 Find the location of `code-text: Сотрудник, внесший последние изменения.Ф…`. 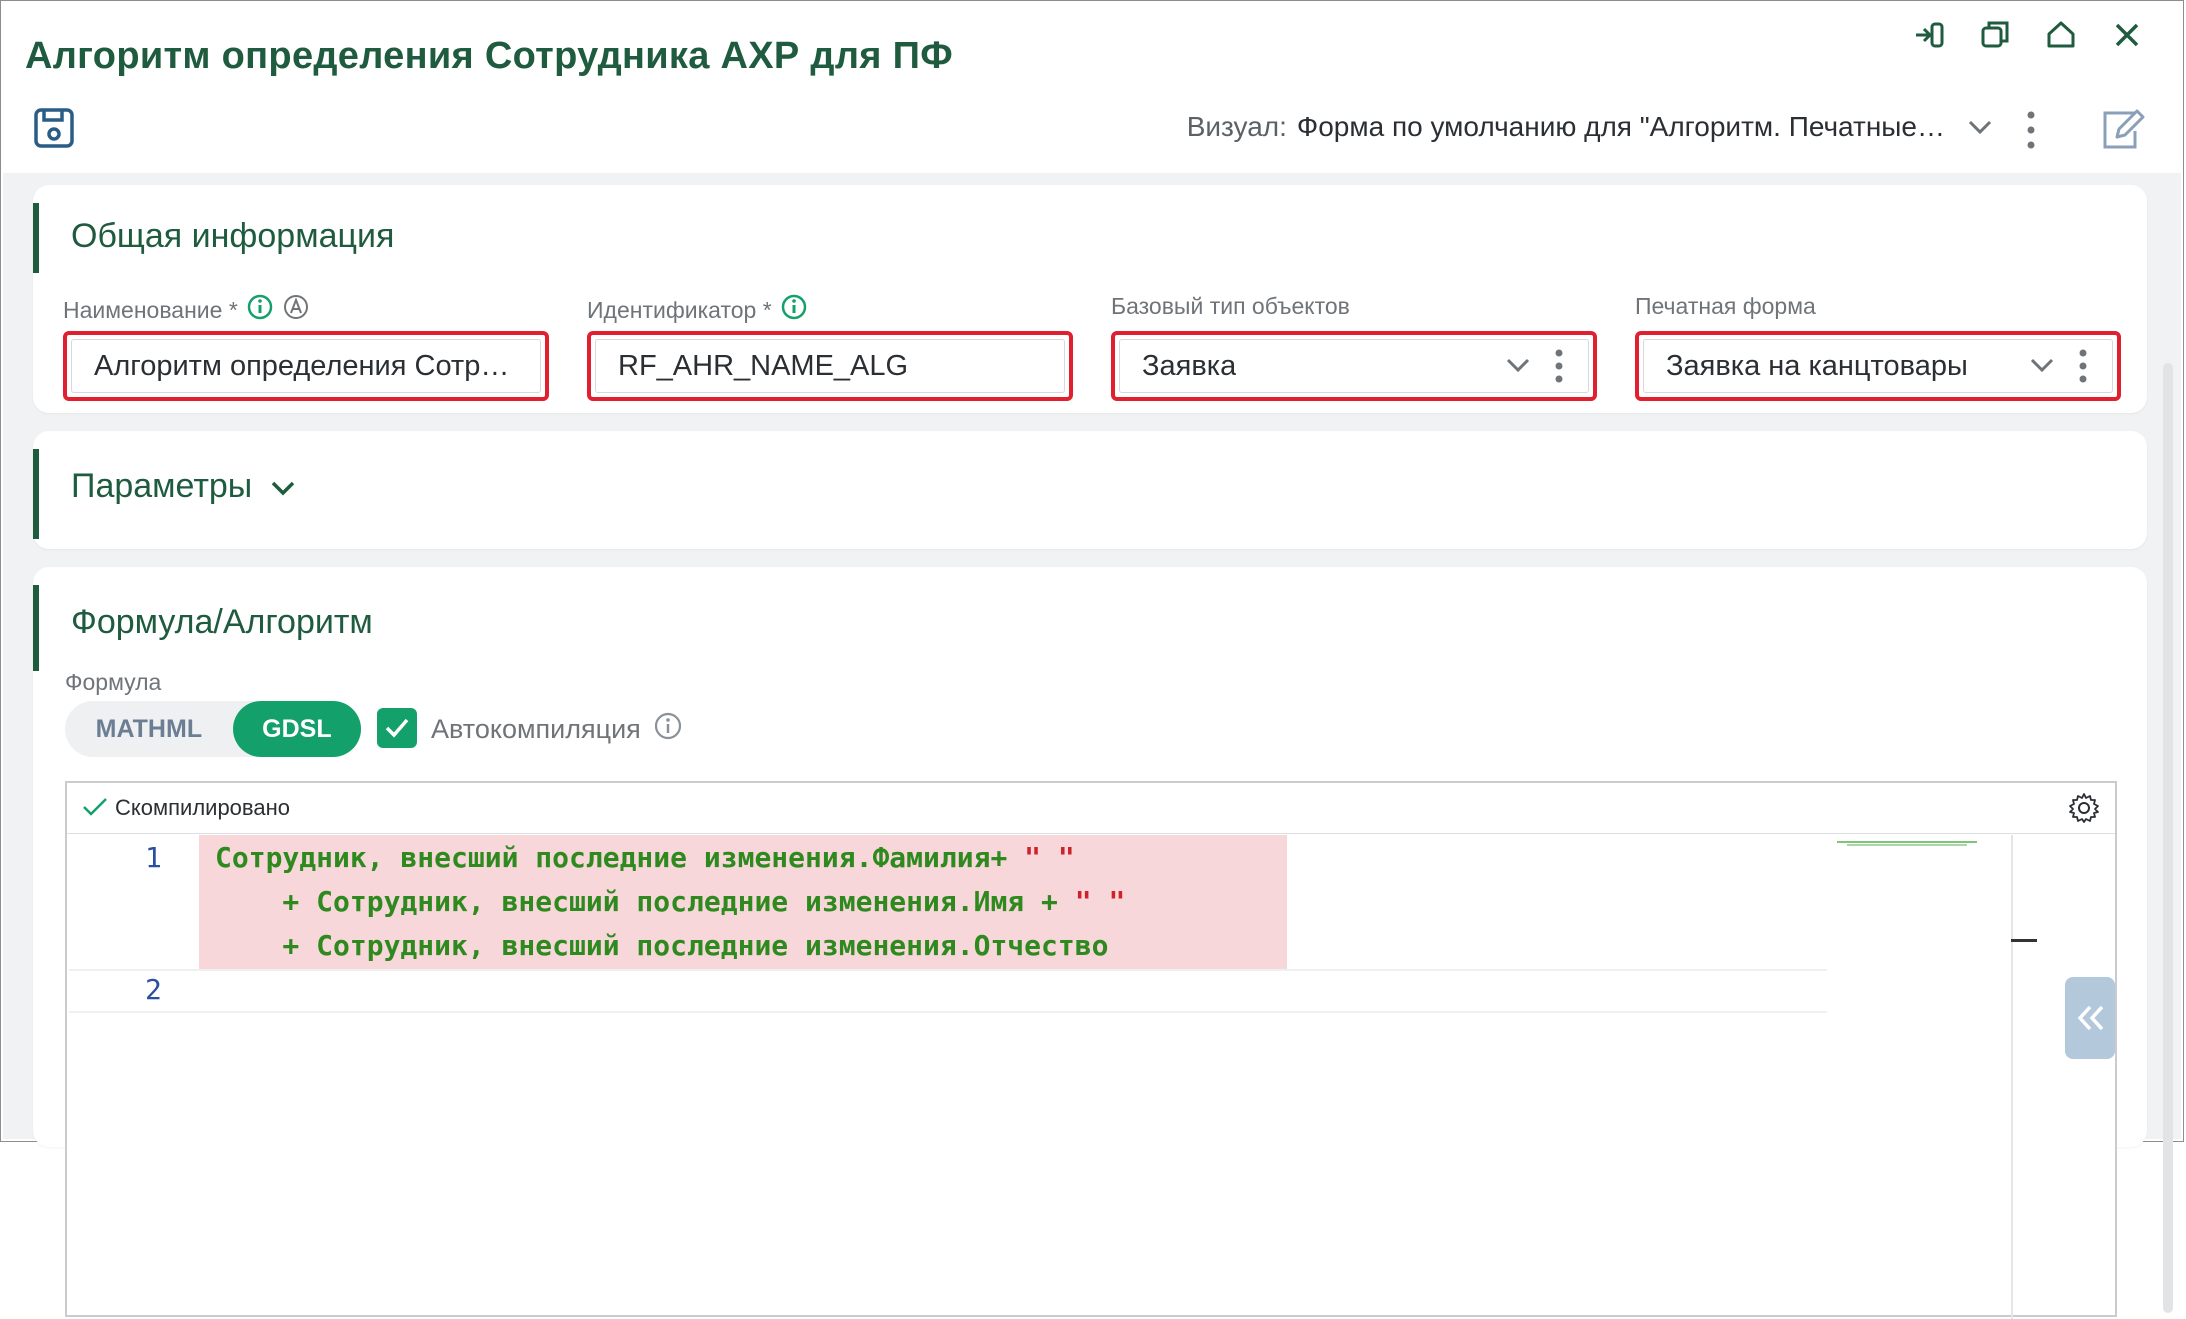

code-text: Сотрудник, внесший последние изменения.Ф… is located at coordinates (620, 857).